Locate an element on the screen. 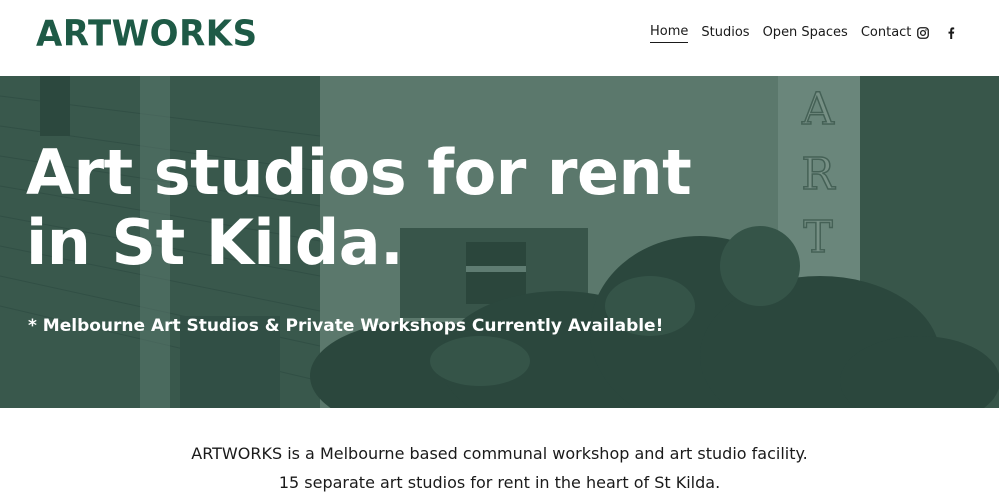 The image size is (999, 500). main-nav: Home Studios Open Spaces Contact is located at coordinates (780, 33).